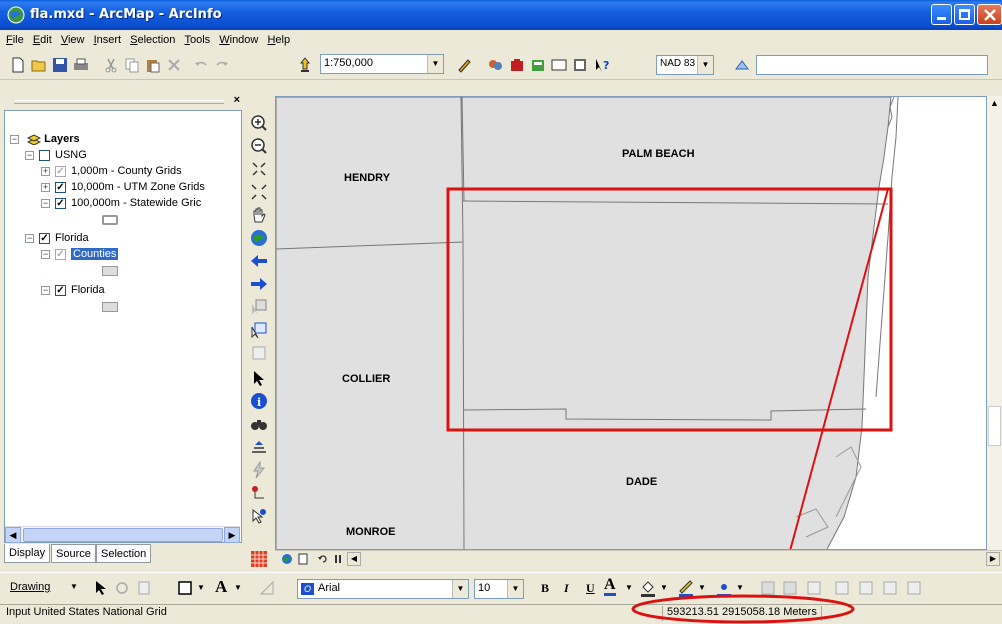 The image size is (1002, 624). Describe the element at coordinates (132, 65) in the screenshot. I see `copy-icon` at that location.